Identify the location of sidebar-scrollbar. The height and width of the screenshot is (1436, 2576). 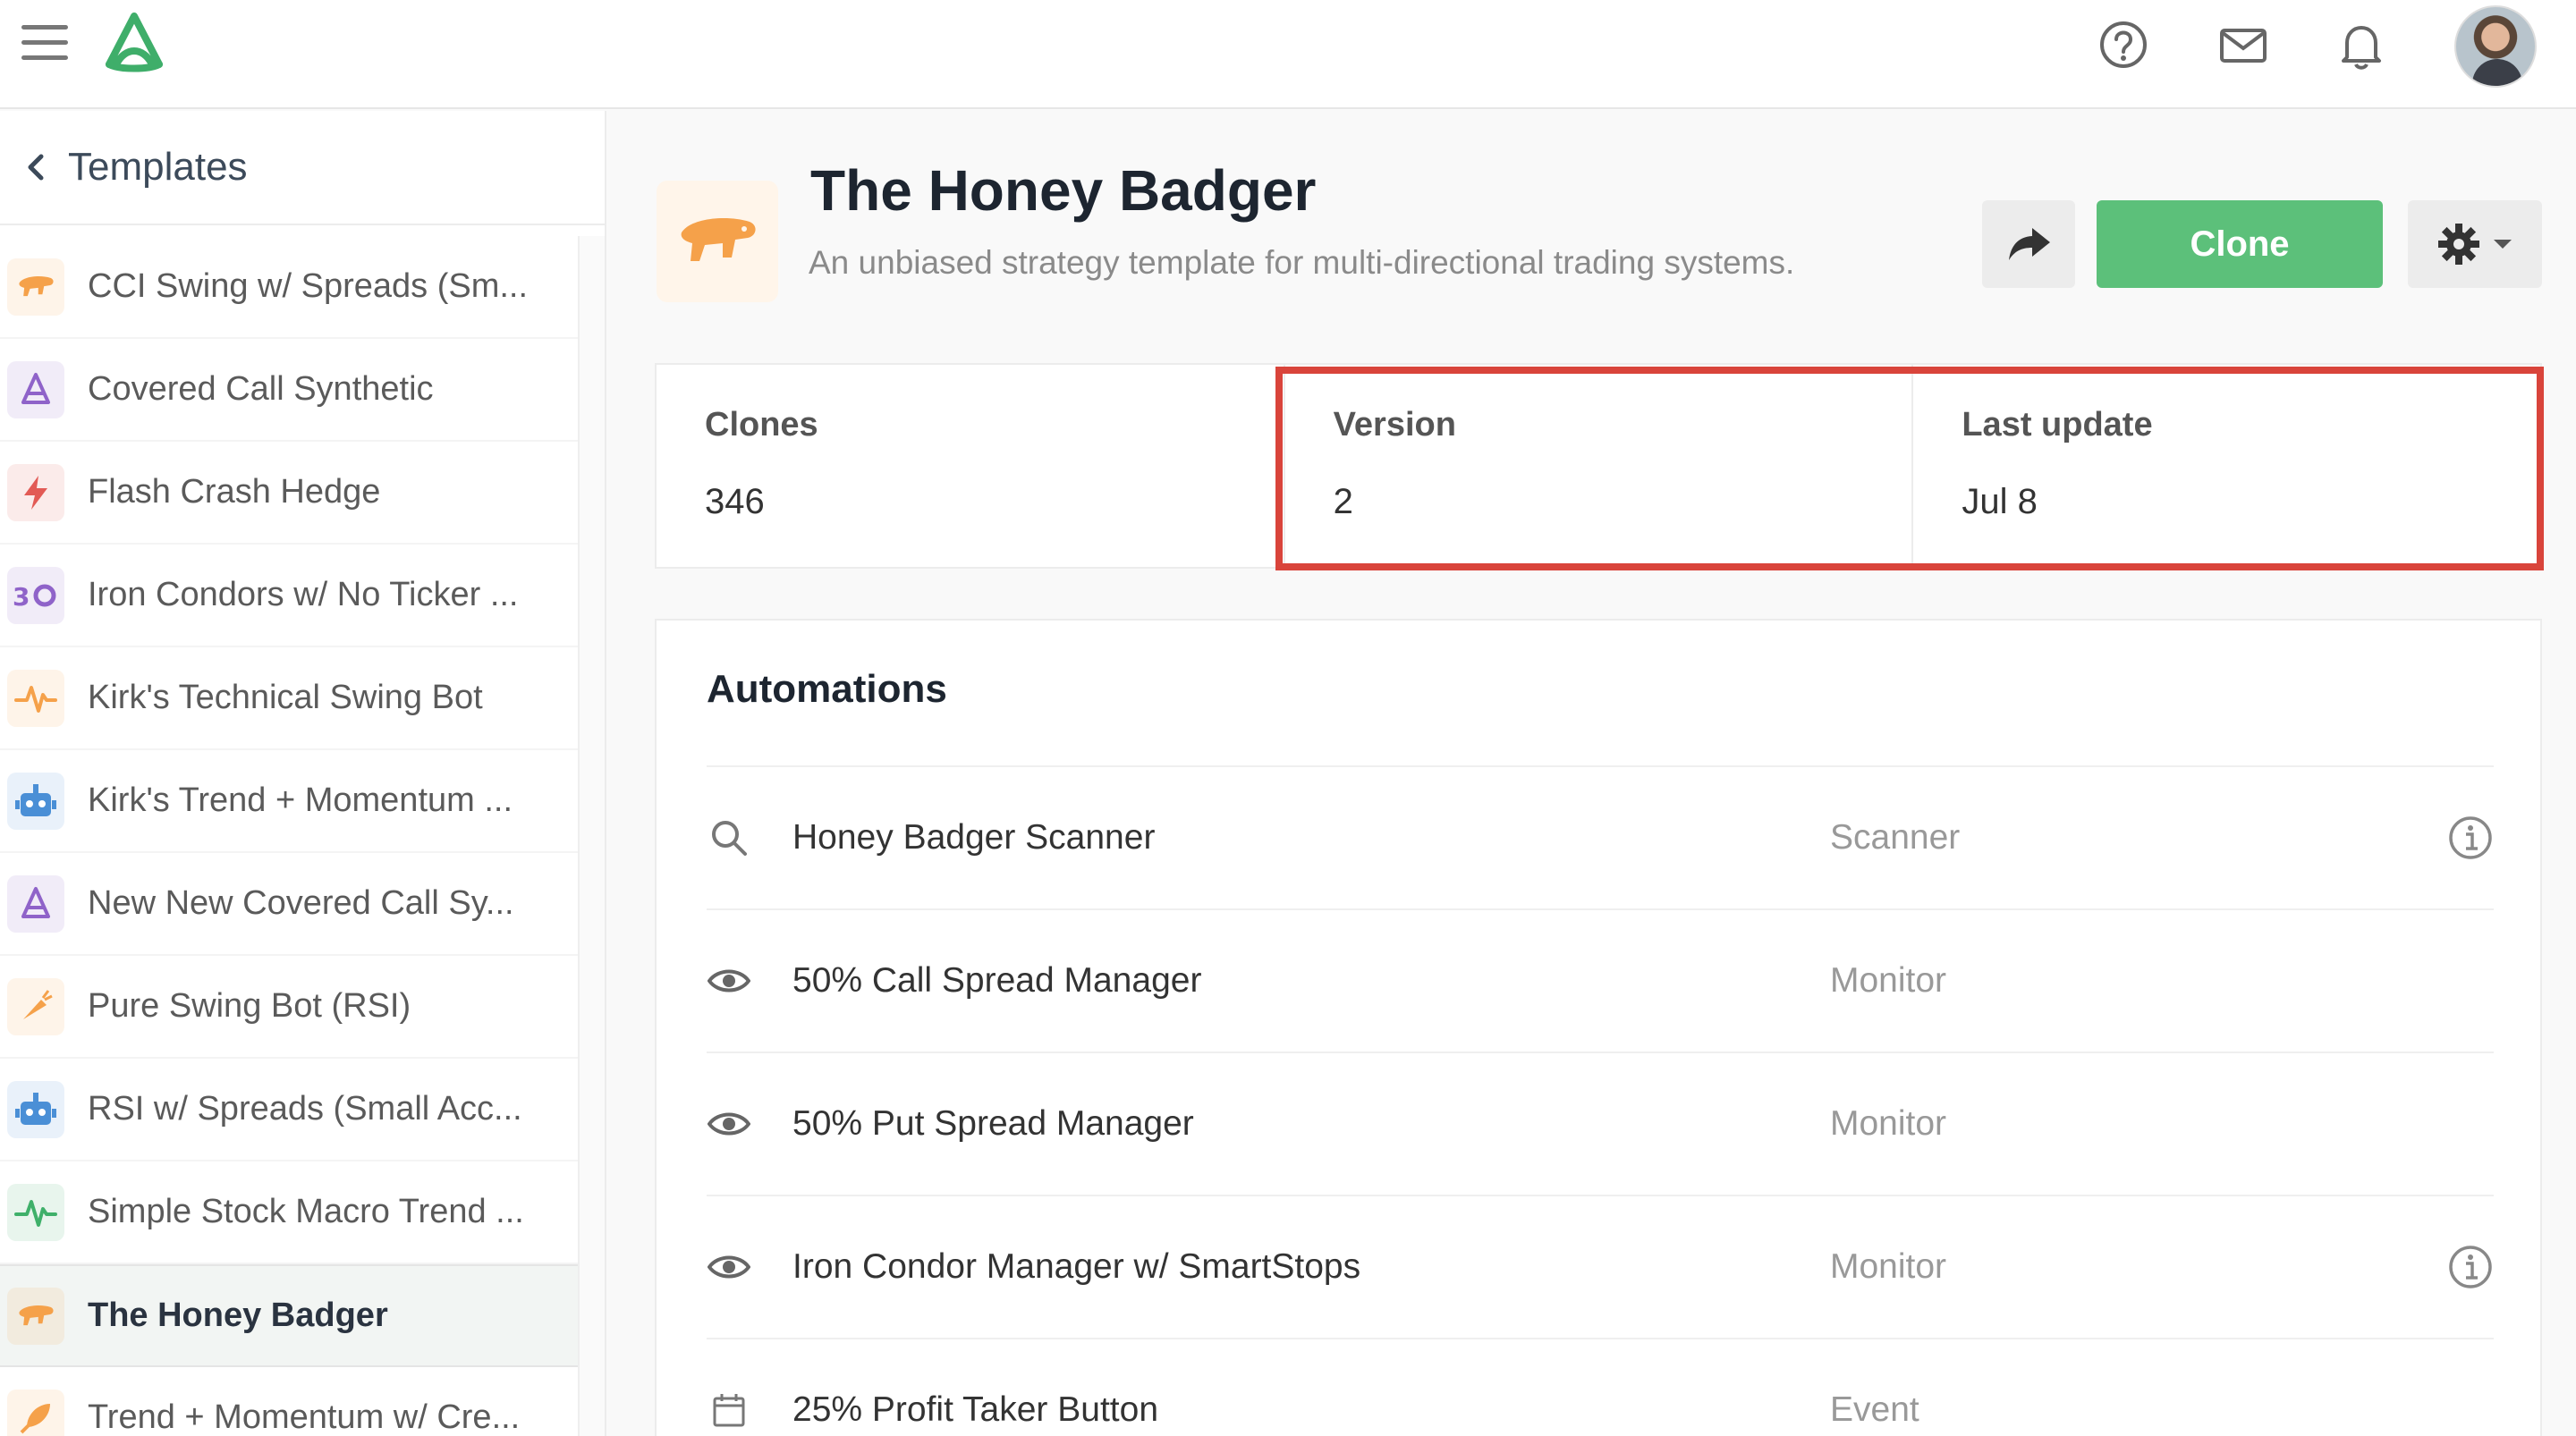
(591, 836).